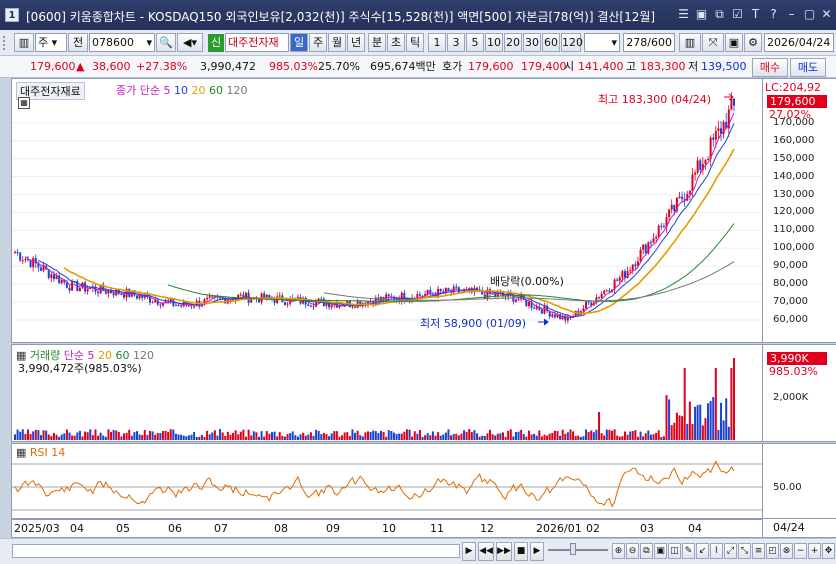 The height and width of the screenshot is (564, 836). I want to click on maximize-icon: ▢, so click(809, 14).